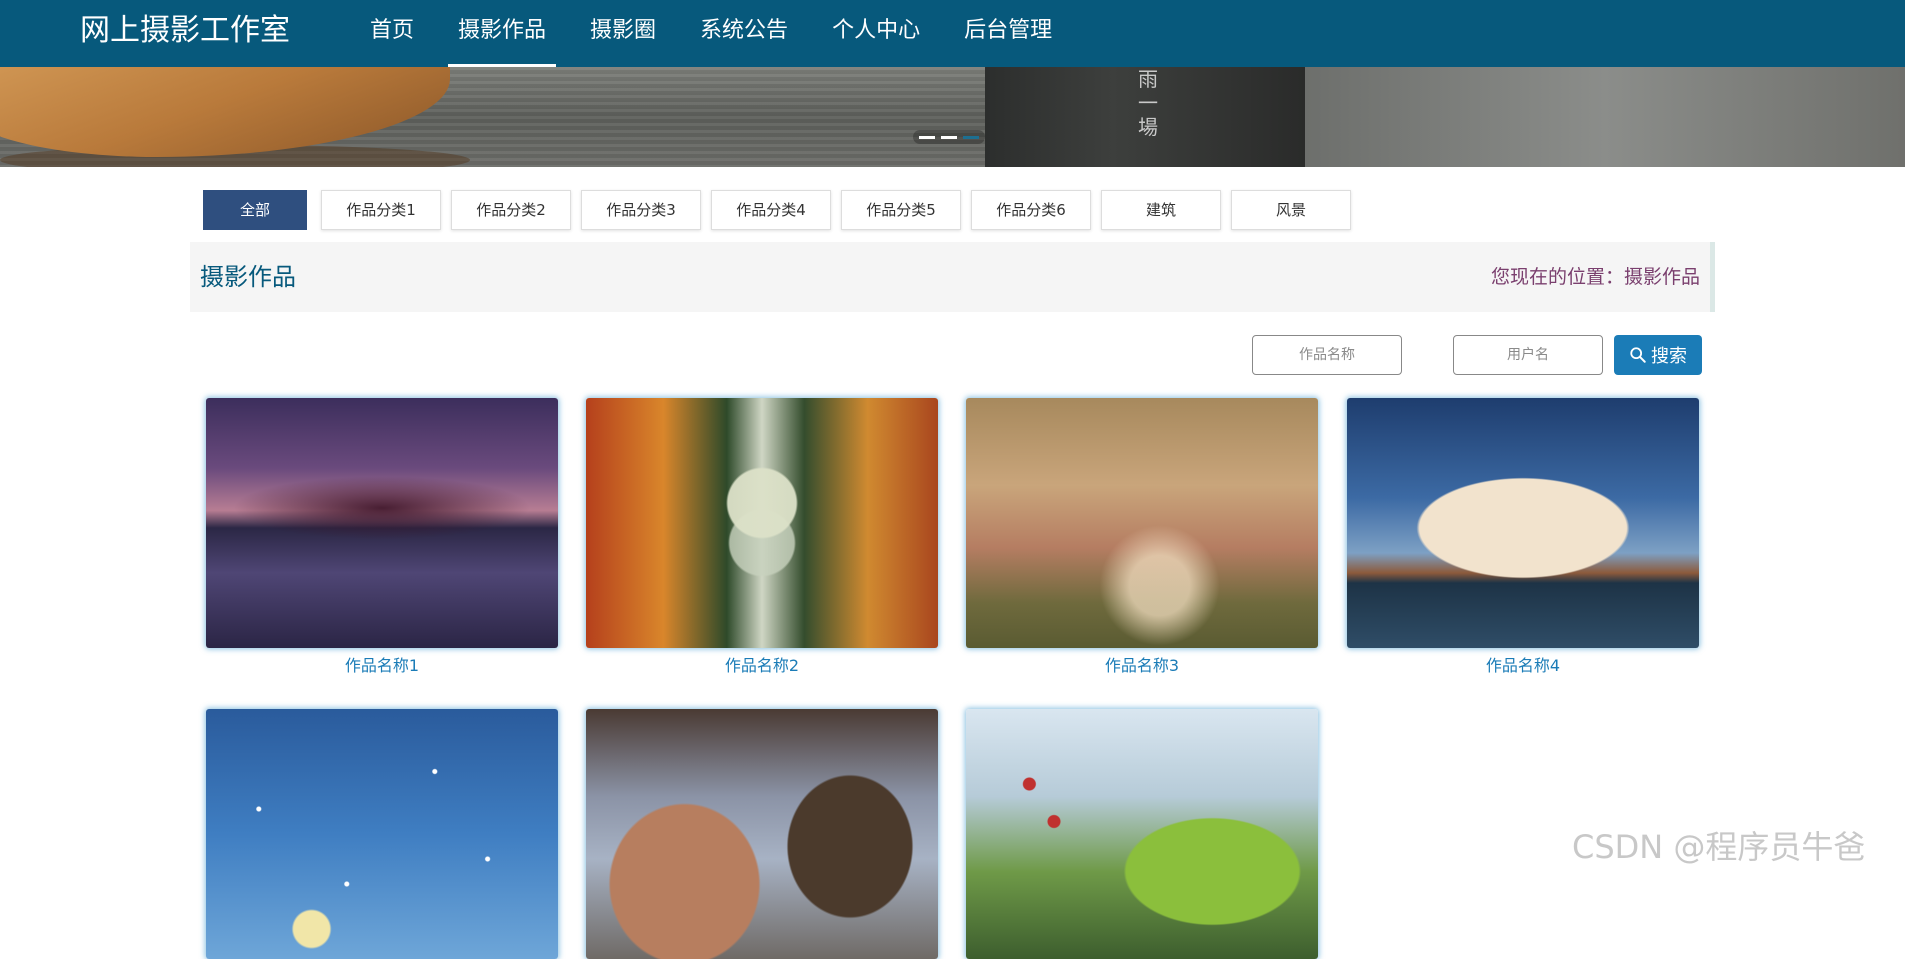 The height and width of the screenshot is (959, 1905). Describe the element at coordinates (502, 33) in the screenshot. I see `nav-works: 摄影作品` at that location.